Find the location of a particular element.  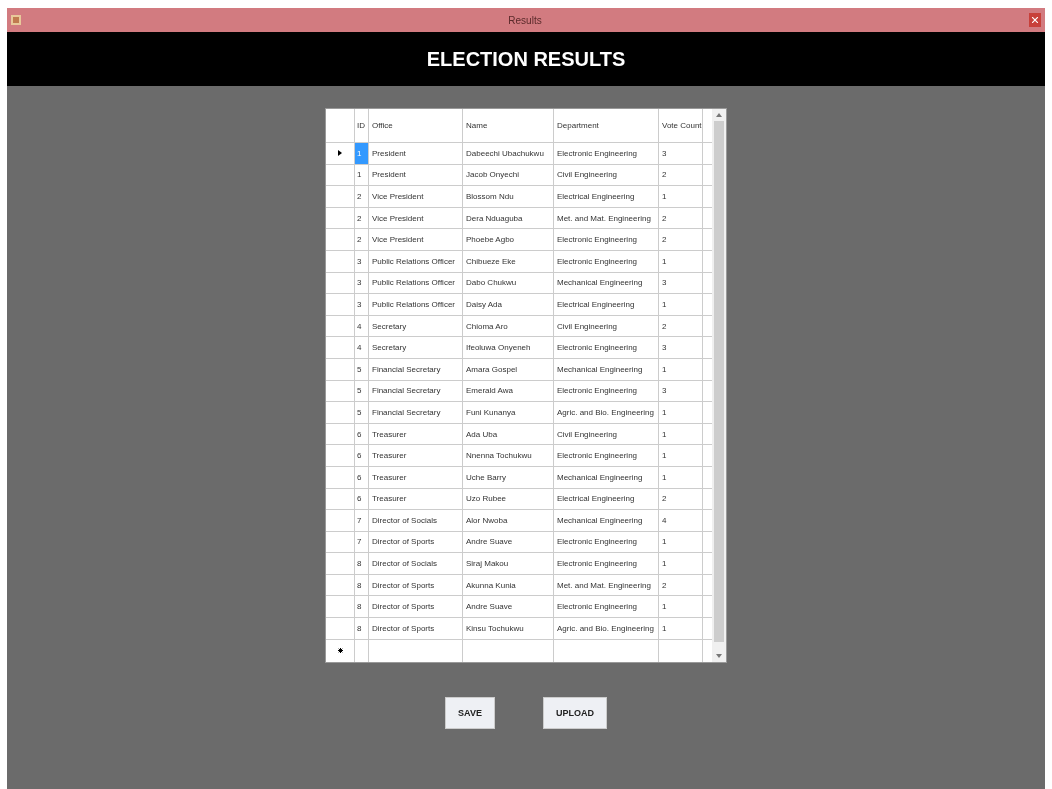

table-cell: Dabeechi Ubachukwu is located at coordinates (508, 153).